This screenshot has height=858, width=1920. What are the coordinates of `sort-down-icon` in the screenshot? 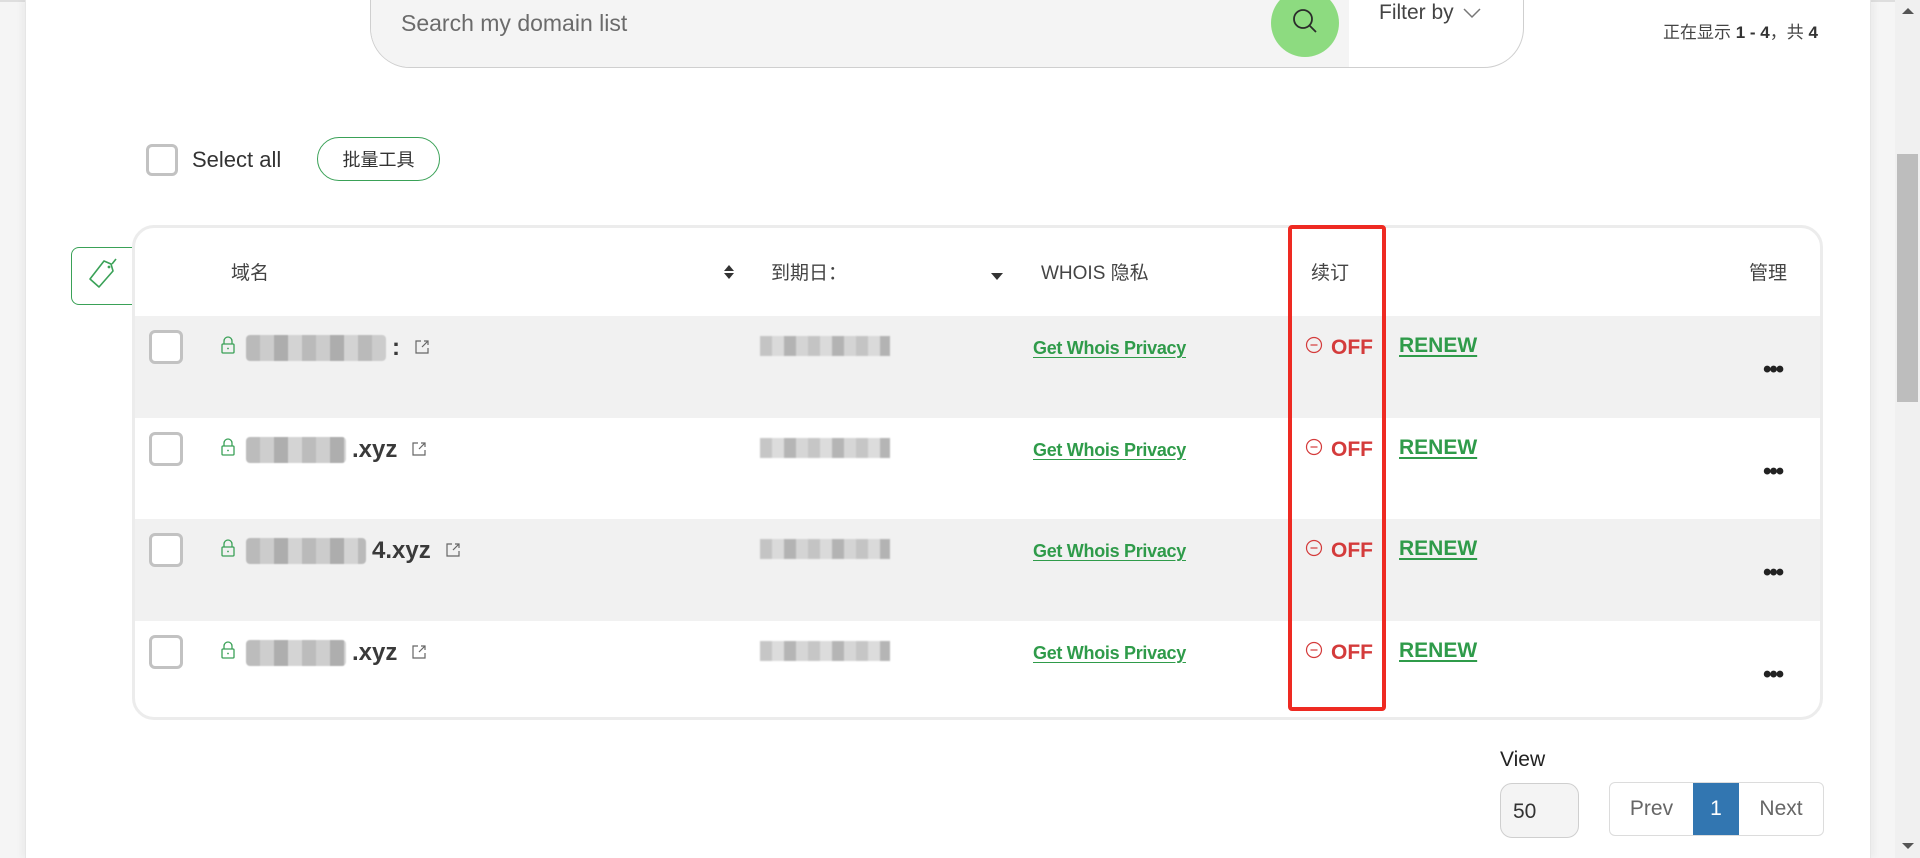 It's located at (997, 277).